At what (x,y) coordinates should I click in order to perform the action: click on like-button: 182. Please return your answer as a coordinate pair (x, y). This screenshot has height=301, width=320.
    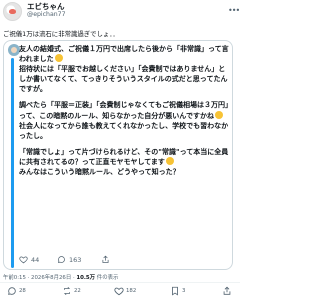
    Looking at the image, I should click on (125, 291).